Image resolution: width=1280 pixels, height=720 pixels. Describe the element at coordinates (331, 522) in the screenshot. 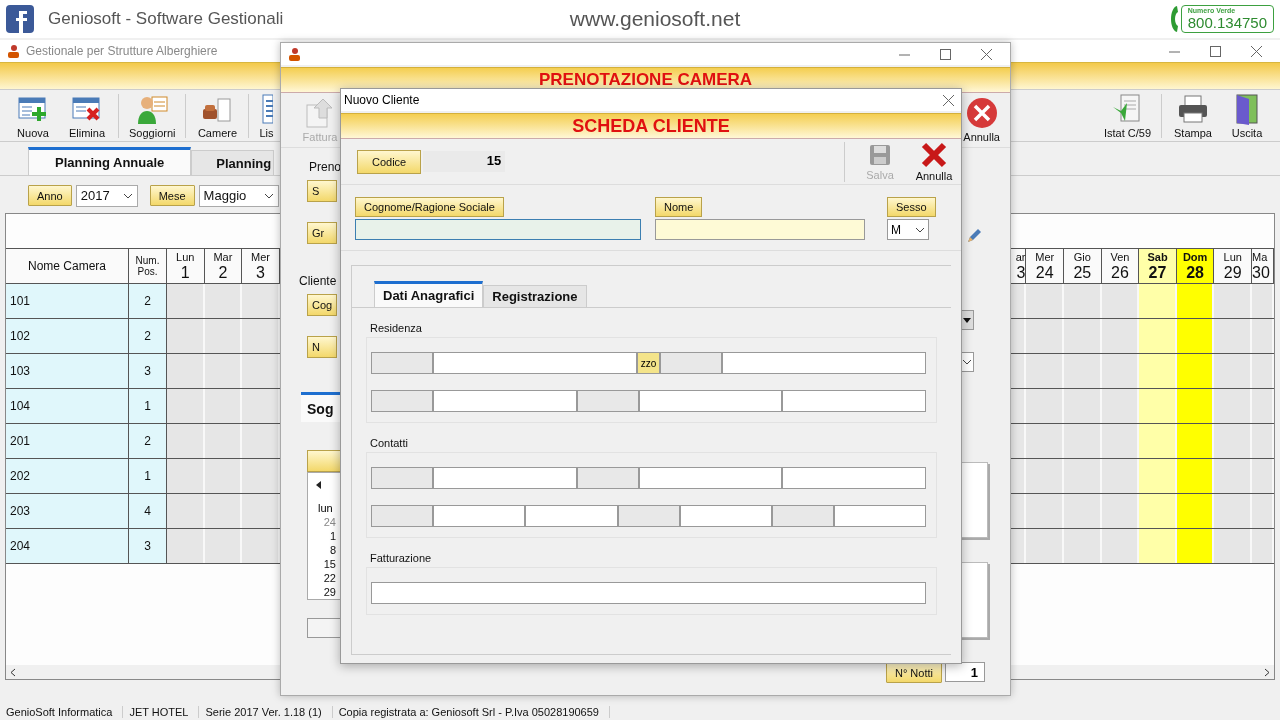

I see `calendar-day: 24` at that location.